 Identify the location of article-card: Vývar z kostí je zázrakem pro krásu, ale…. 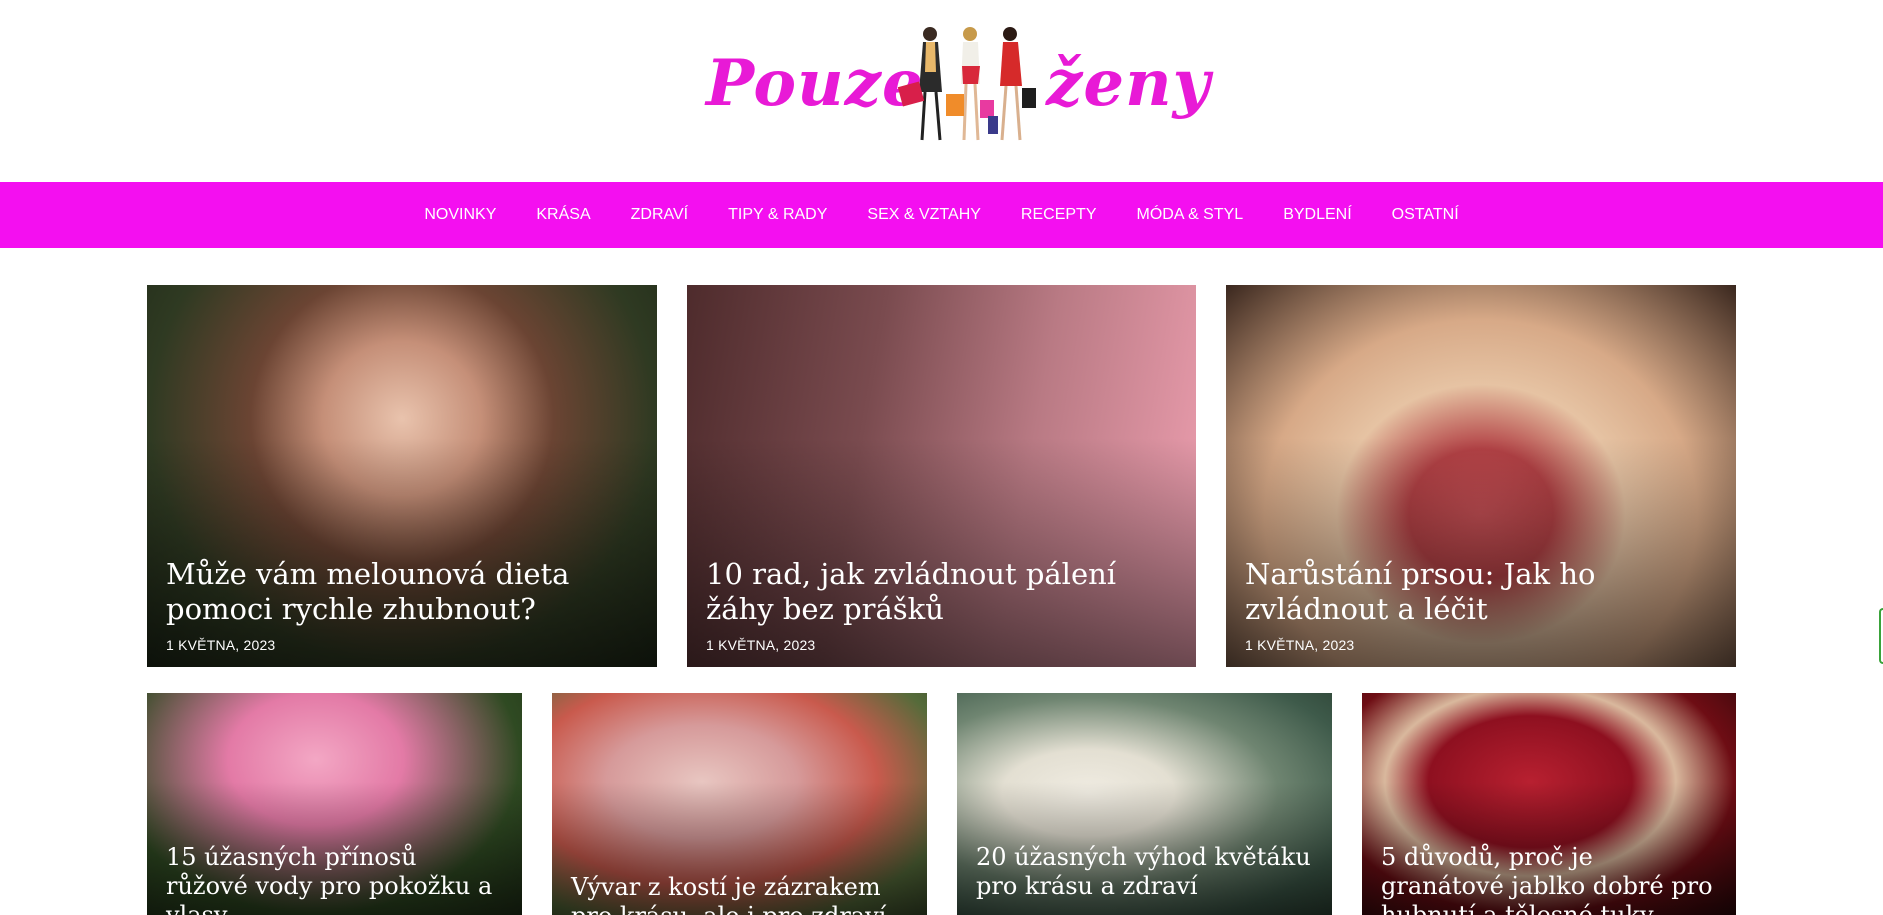
(739, 804).